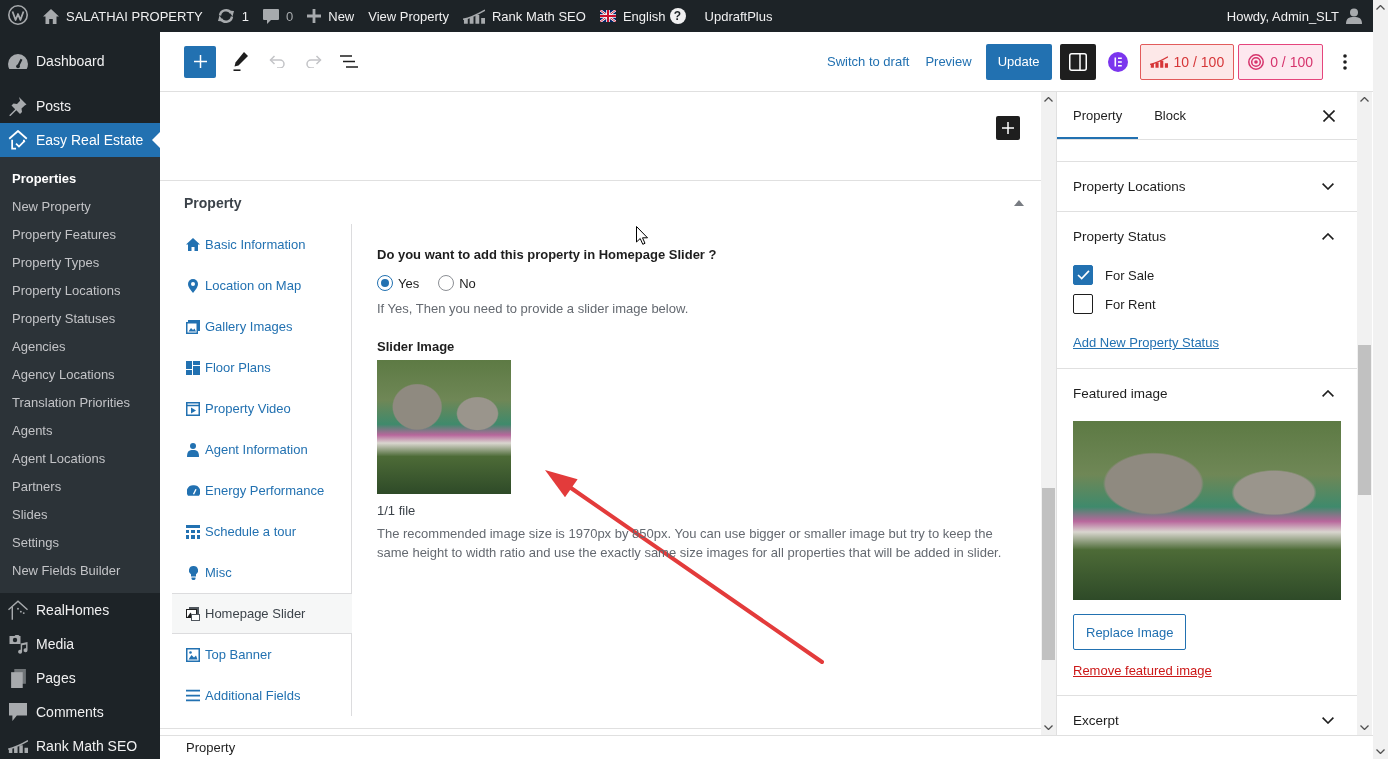 Image resolution: width=1388 pixels, height=759 pixels. I want to click on comments-link: 0, so click(278, 16).